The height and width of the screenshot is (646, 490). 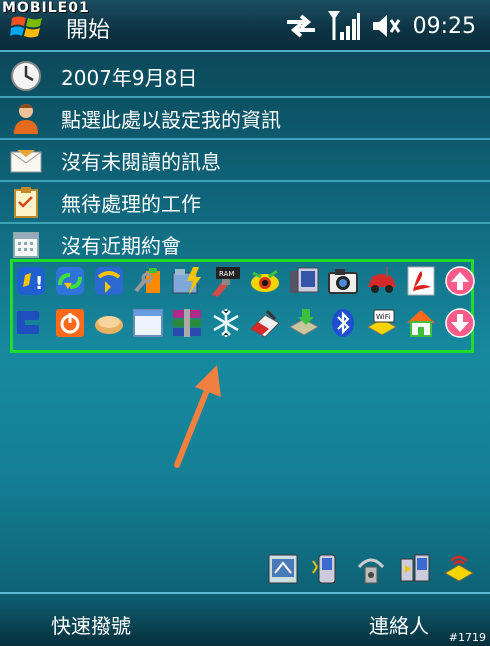 What do you see at coordinates (109, 323) in the screenshot?
I see `bread-icon` at bounding box center [109, 323].